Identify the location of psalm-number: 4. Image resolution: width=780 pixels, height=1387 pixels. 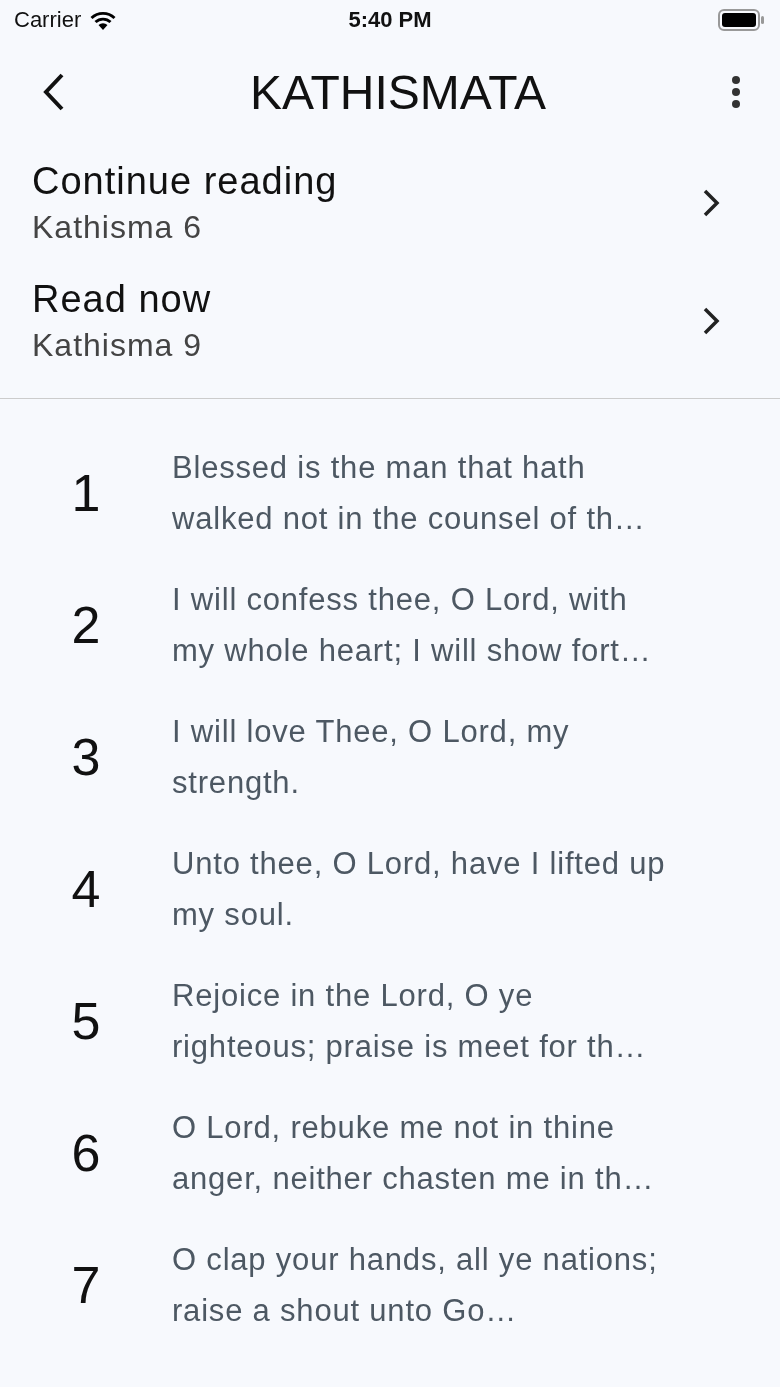
(86, 889).